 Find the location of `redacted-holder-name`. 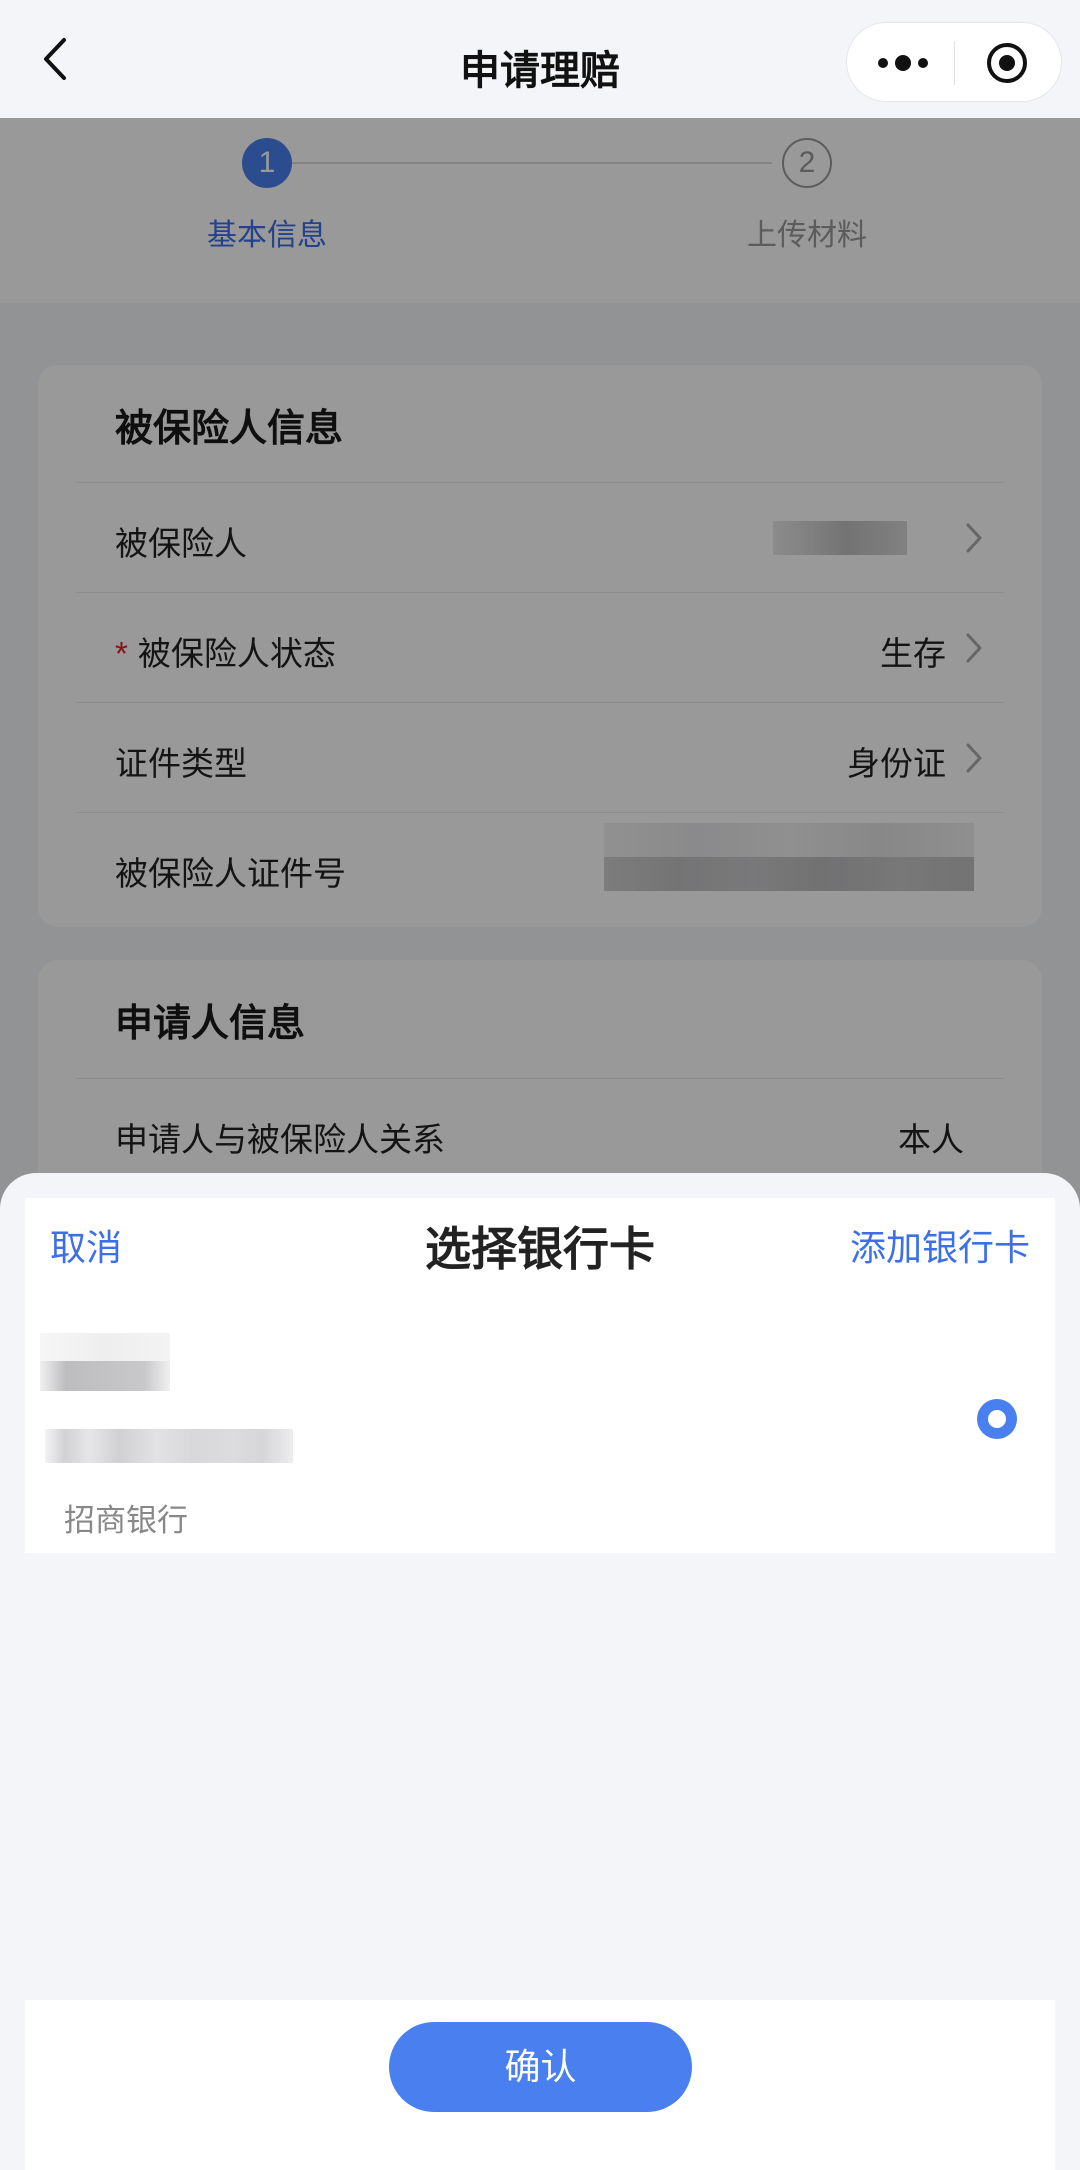

redacted-holder-name is located at coordinates (105, 1376).